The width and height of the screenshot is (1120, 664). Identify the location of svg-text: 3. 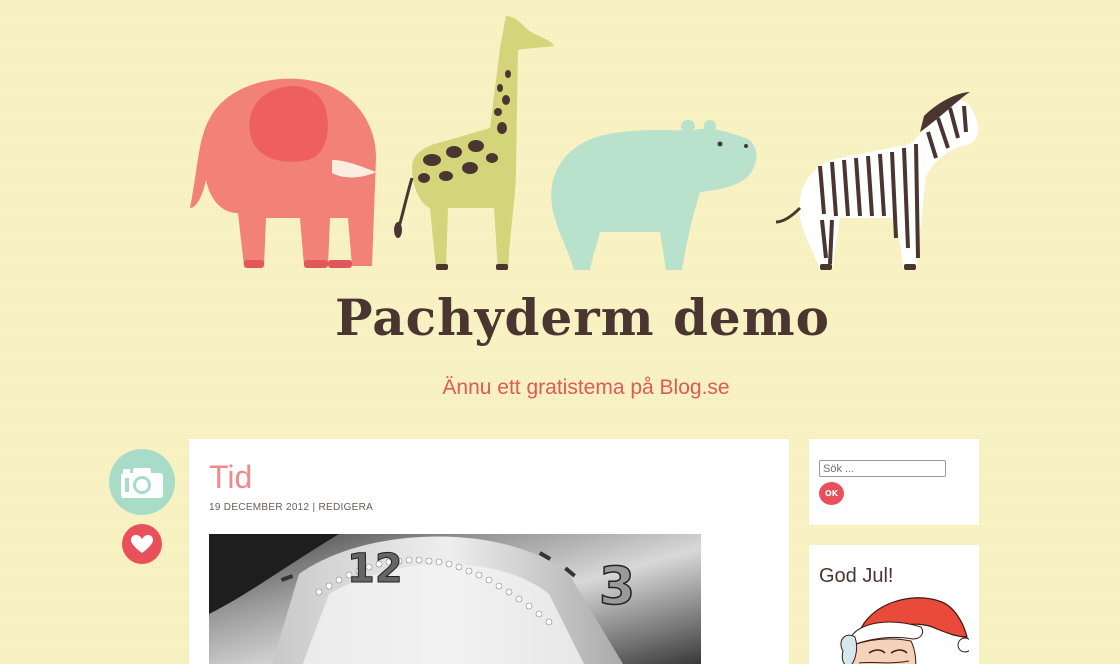
(617, 587).